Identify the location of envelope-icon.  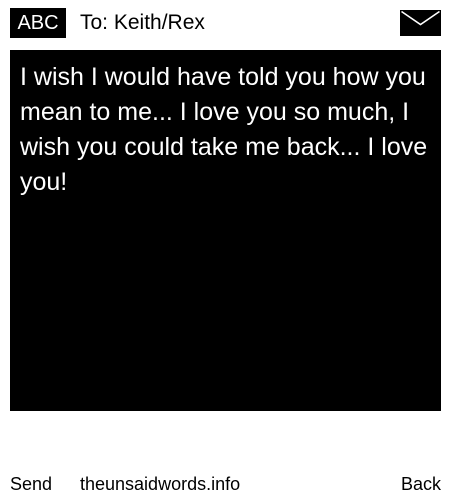
(420, 23).